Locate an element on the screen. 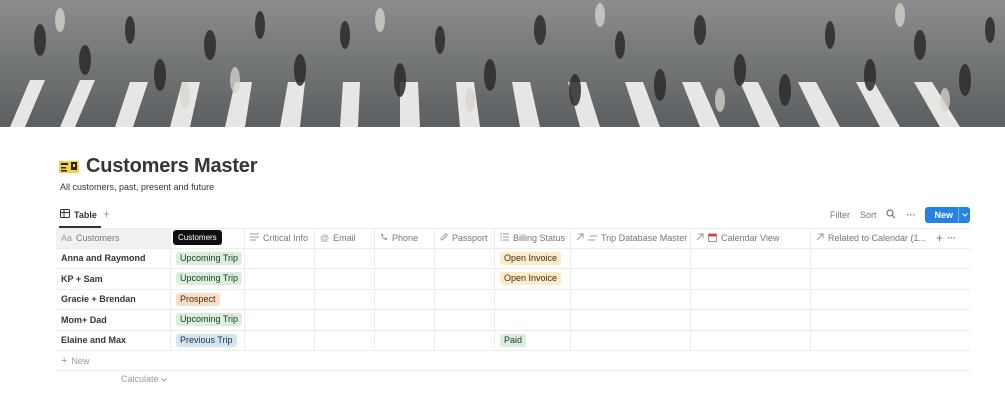 Image resolution: width=1005 pixels, height=407 pixels. more-options-button: ··· is located at coordinates (910, 215).